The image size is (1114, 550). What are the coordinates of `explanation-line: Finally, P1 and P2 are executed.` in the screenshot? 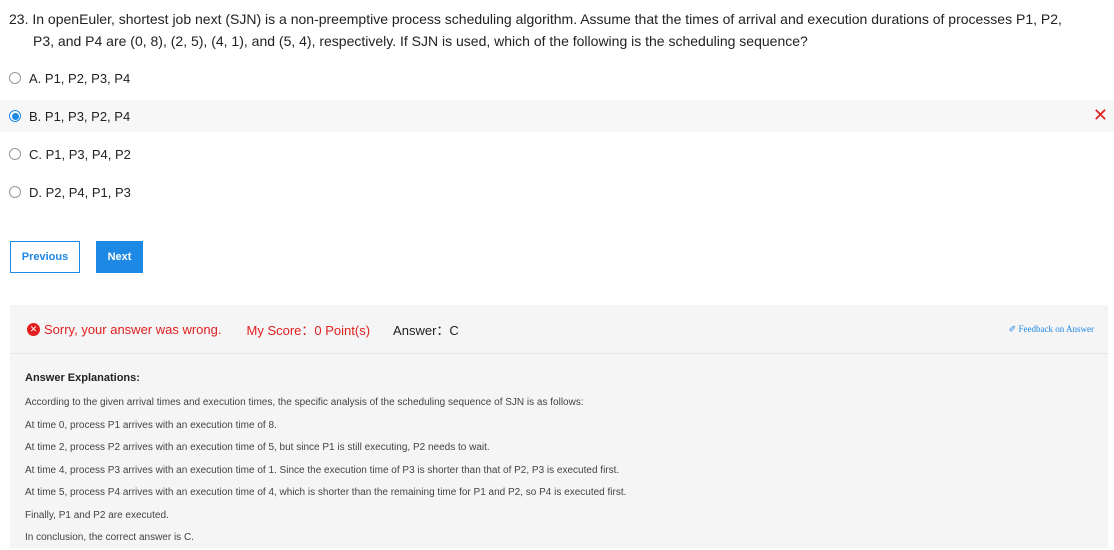 It's located at (97, 515).